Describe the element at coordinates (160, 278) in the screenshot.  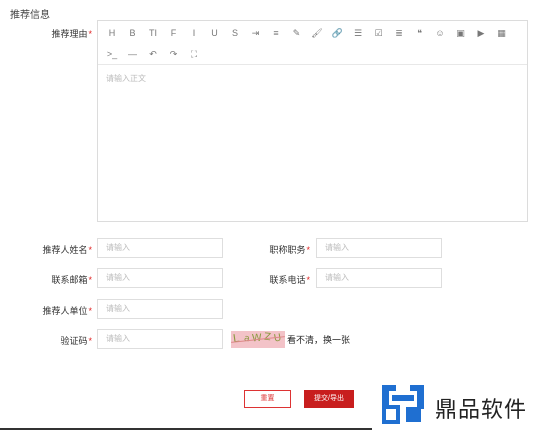
I see `email-input: 请输入` at that location.